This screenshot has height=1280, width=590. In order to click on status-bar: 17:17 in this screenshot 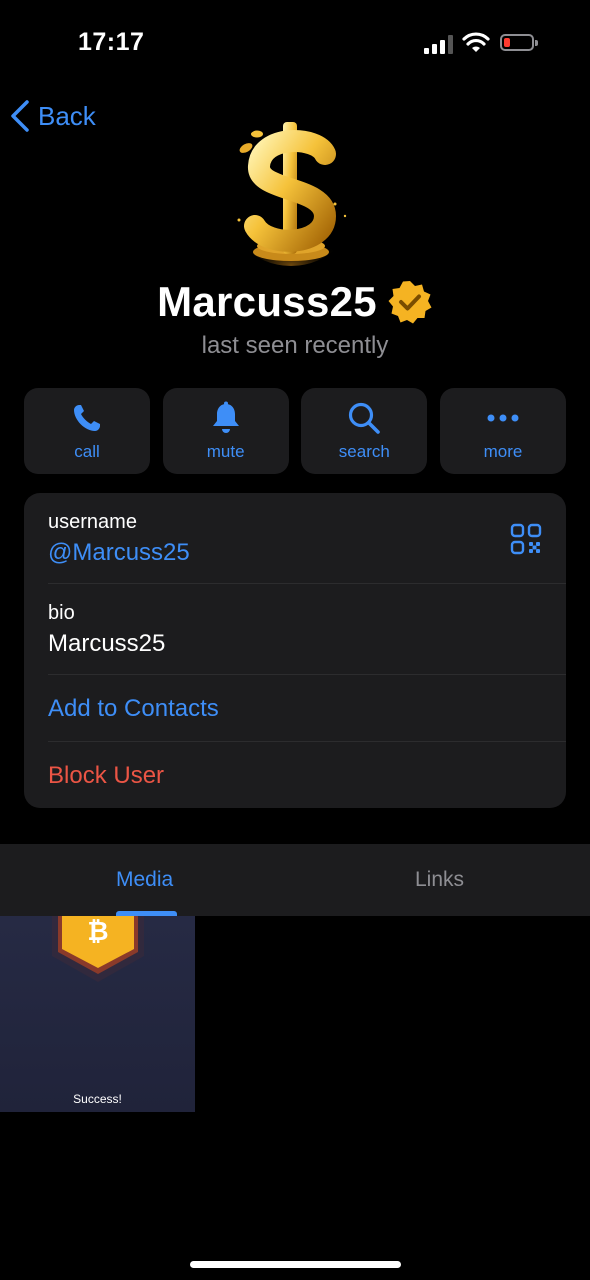, I will do `click(295, 45)`.